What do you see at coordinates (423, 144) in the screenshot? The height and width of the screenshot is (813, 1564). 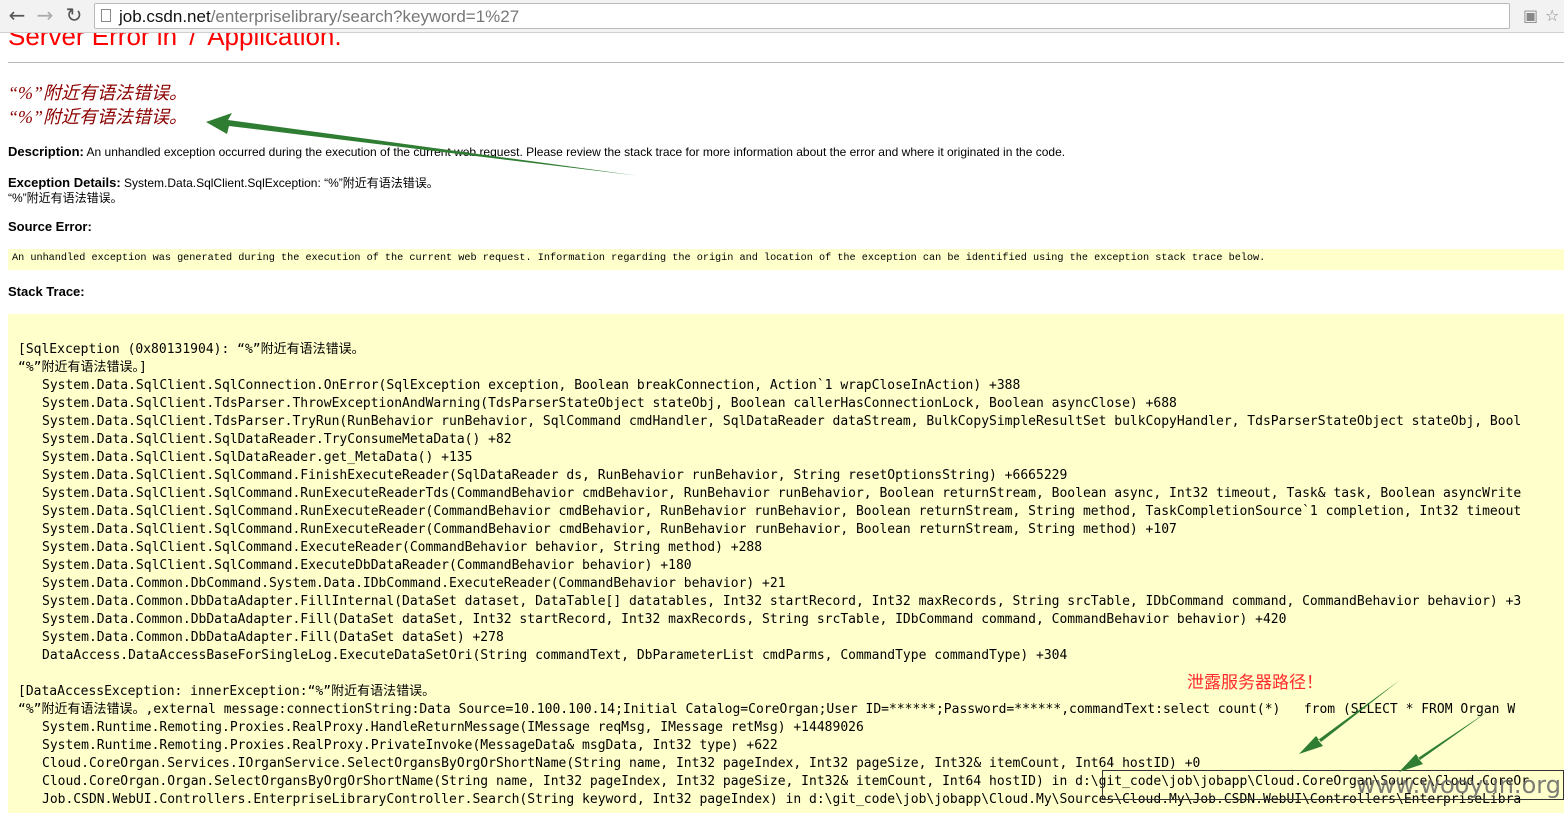 I see `arrow-to-heading` at bounding box center [423, 144].